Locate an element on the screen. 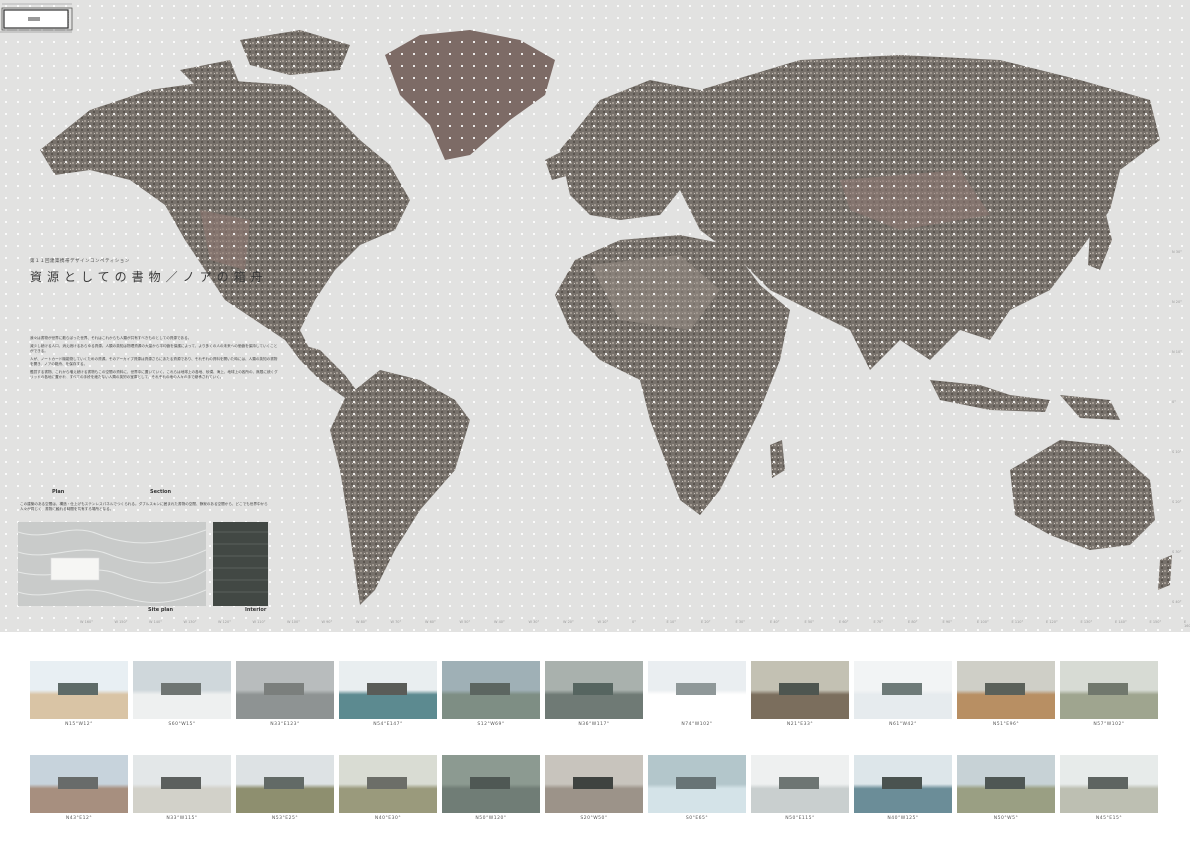 Image resolution: width=1190 pixels, height=842 pixels. site-photo: N50°E115° is located at coordinates (800, 788).